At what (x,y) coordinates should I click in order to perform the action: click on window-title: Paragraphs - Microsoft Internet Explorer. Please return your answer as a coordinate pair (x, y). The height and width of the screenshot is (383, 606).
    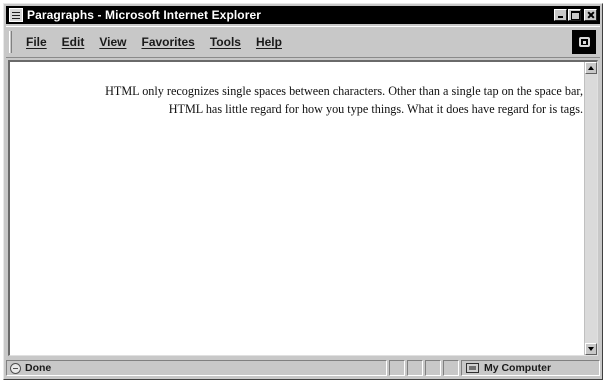
    Looking at the image, I should click on (144, 15).